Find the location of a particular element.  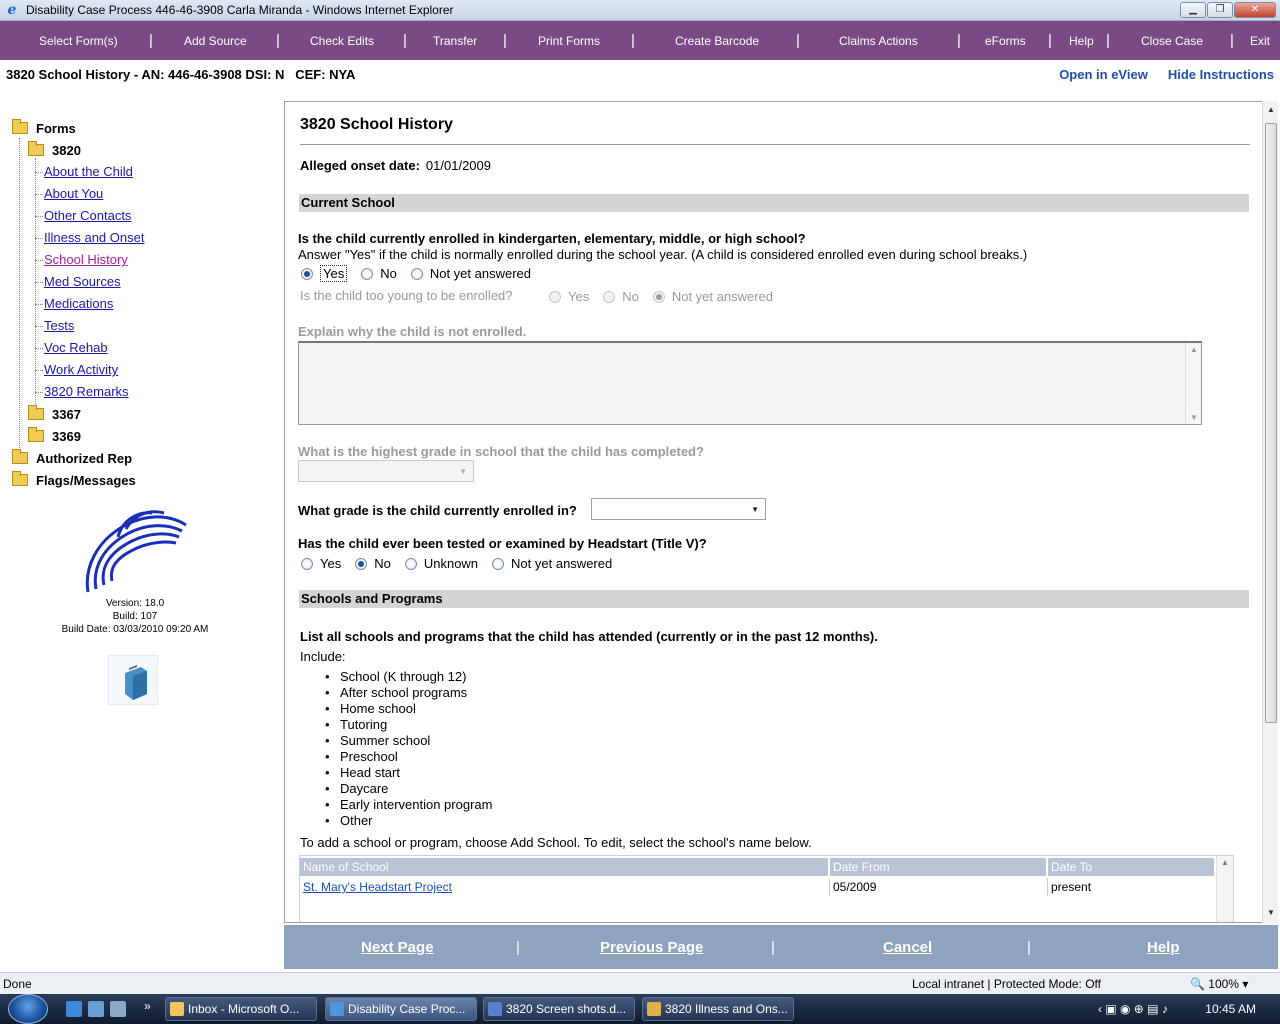

menu-check-edits: Check Edits is located at coordinates (342, 41).